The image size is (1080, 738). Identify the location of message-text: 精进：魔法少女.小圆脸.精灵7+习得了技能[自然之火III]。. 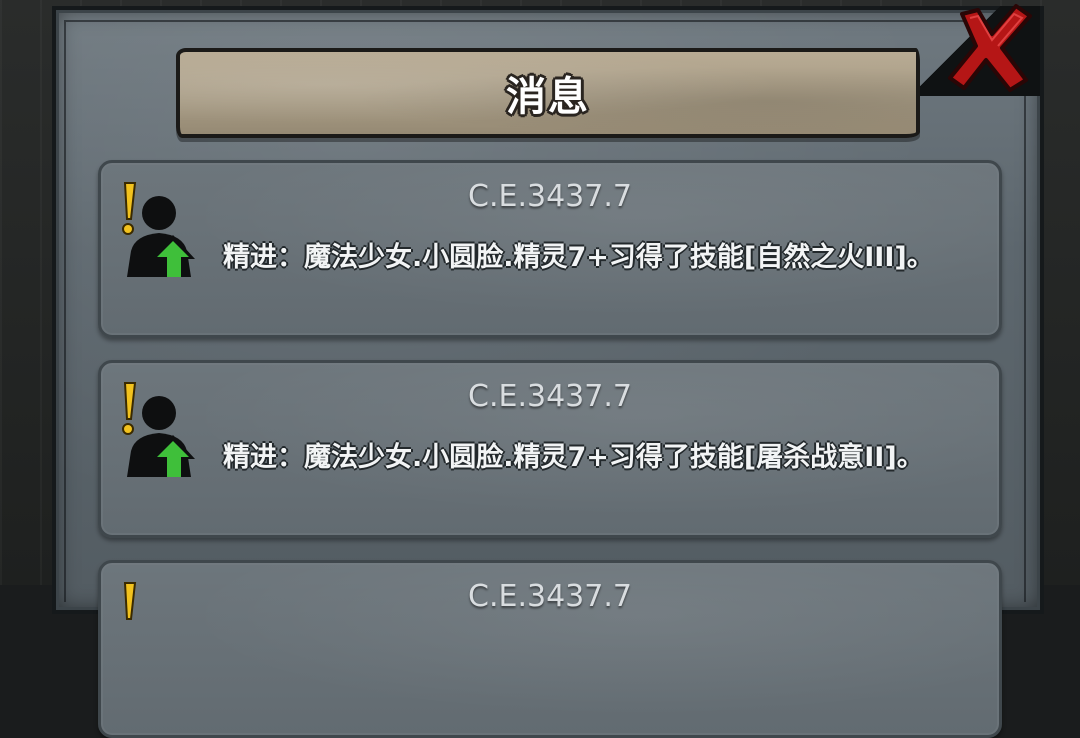
(578, 257).